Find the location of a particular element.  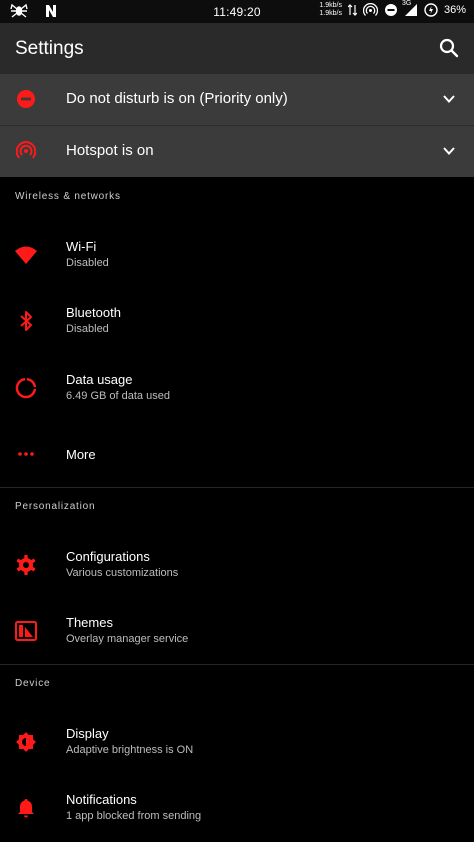

data-usage-icon is located at coordinates (26, 388).